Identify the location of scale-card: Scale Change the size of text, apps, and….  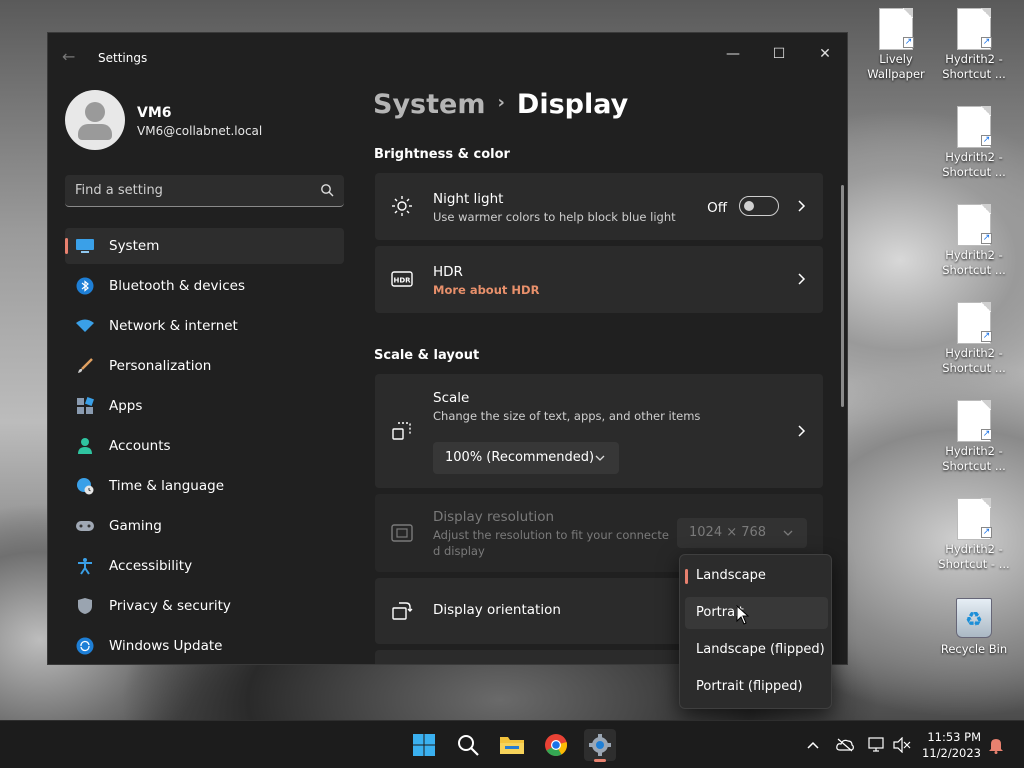
(599, 431).